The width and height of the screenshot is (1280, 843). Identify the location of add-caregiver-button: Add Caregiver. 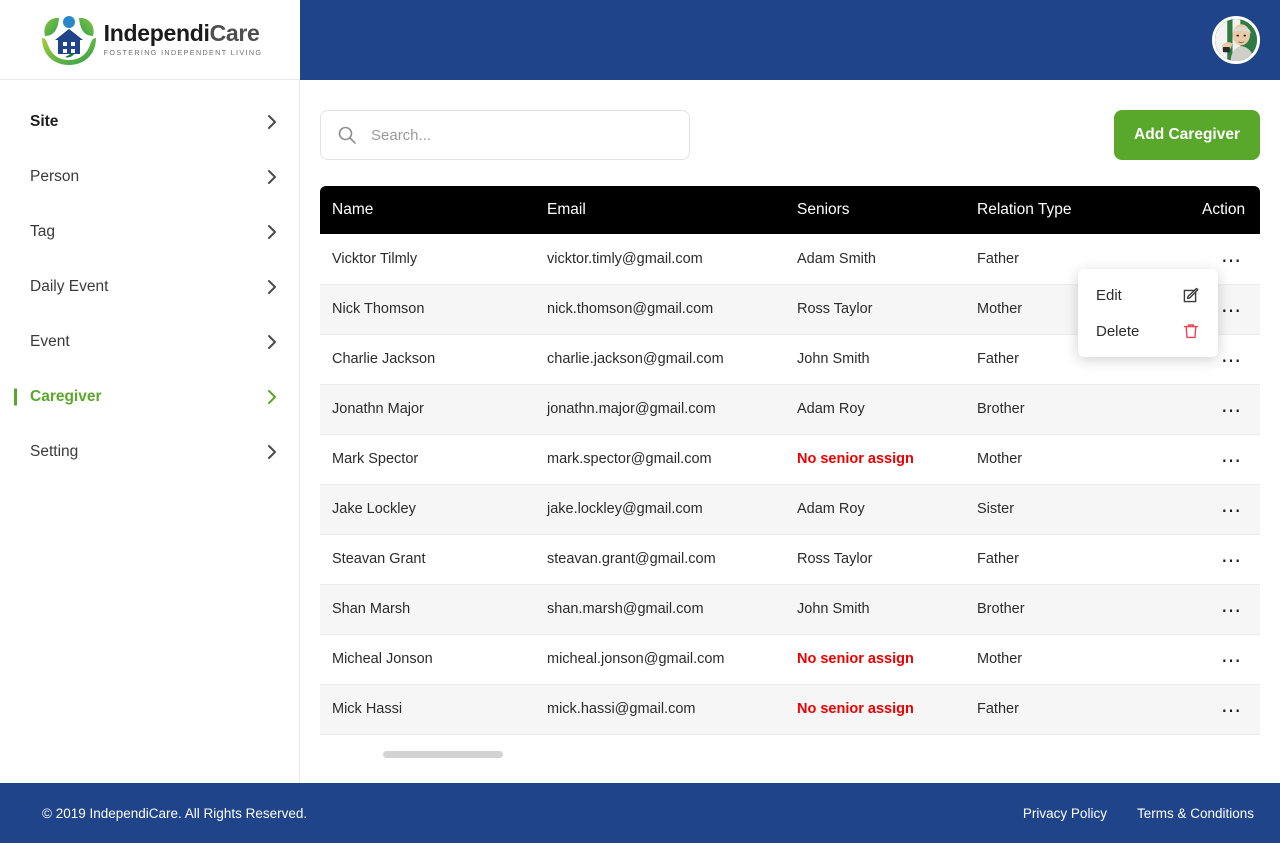
(1187, 135).